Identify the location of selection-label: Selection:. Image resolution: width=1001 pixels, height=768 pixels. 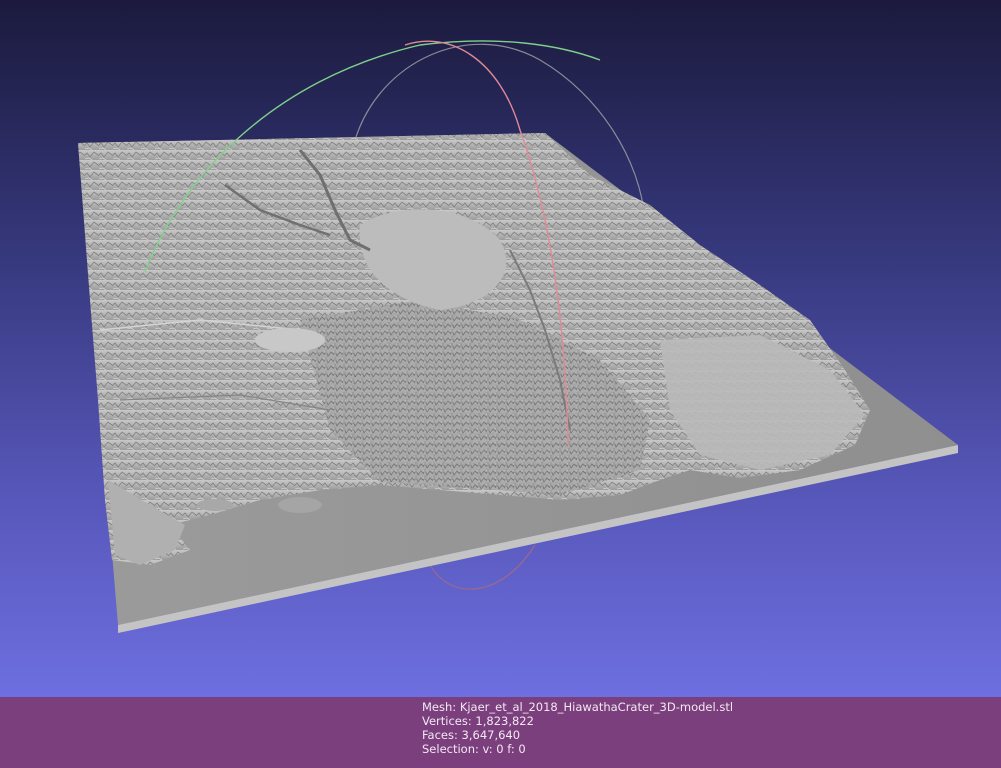
(450, 749).